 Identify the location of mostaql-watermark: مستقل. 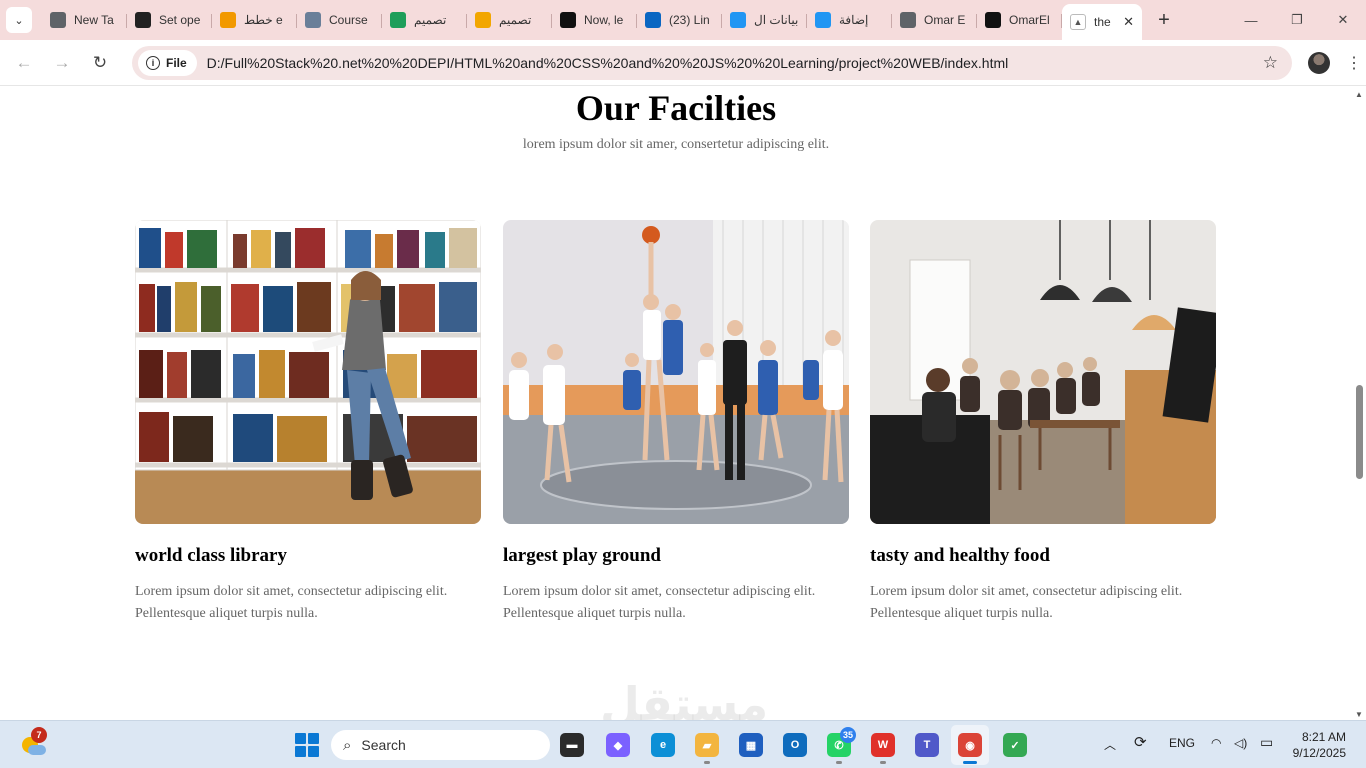
(684, 698).